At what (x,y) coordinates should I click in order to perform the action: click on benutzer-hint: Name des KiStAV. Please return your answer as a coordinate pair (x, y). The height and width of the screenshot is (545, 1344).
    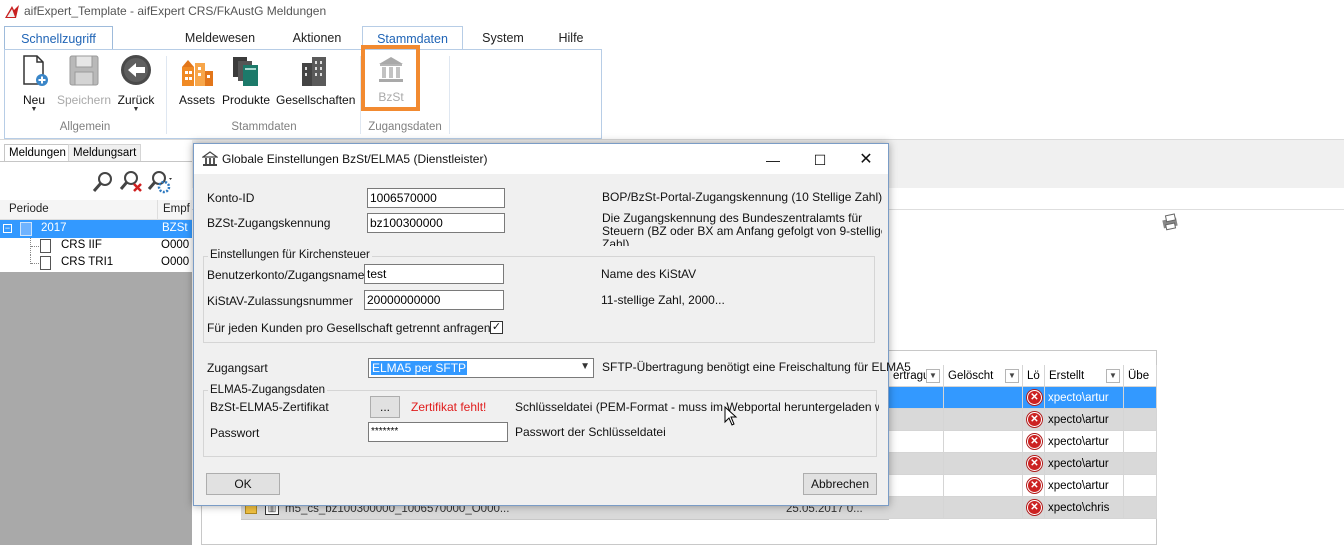
    Looking at the image, I should click on (649, 274).